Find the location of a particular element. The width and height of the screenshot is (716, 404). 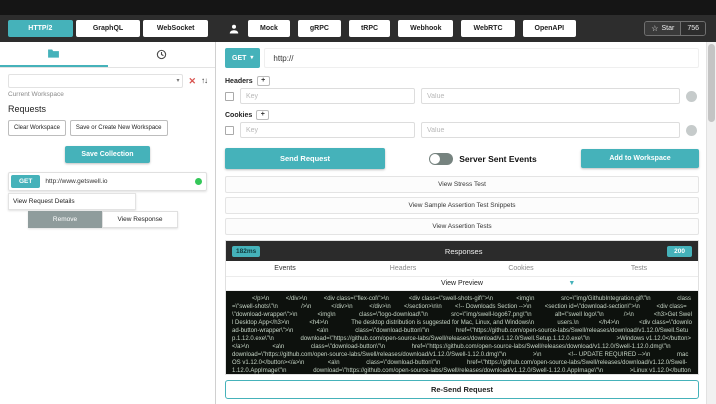

responses-title: Responses is located at coordinates (463, 251).